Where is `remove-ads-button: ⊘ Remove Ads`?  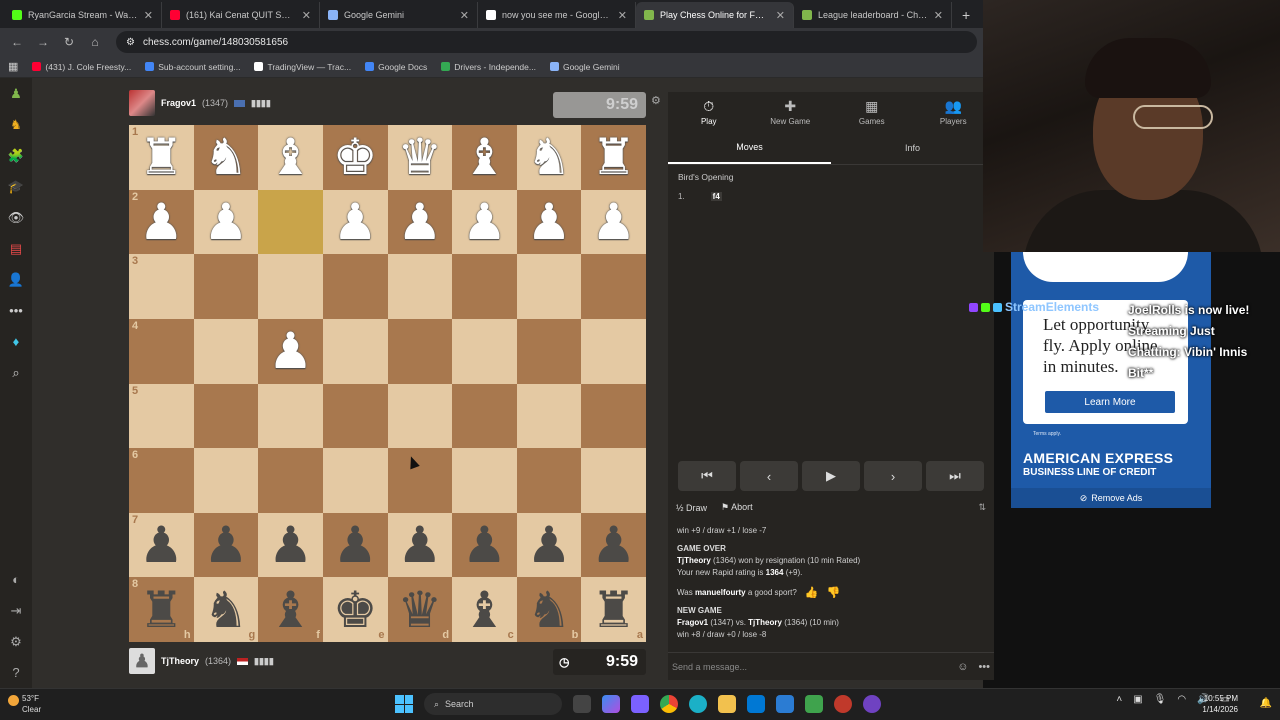 remove-ads-button: ⊘ Remove Ads is located at coordinates (1111, 498).